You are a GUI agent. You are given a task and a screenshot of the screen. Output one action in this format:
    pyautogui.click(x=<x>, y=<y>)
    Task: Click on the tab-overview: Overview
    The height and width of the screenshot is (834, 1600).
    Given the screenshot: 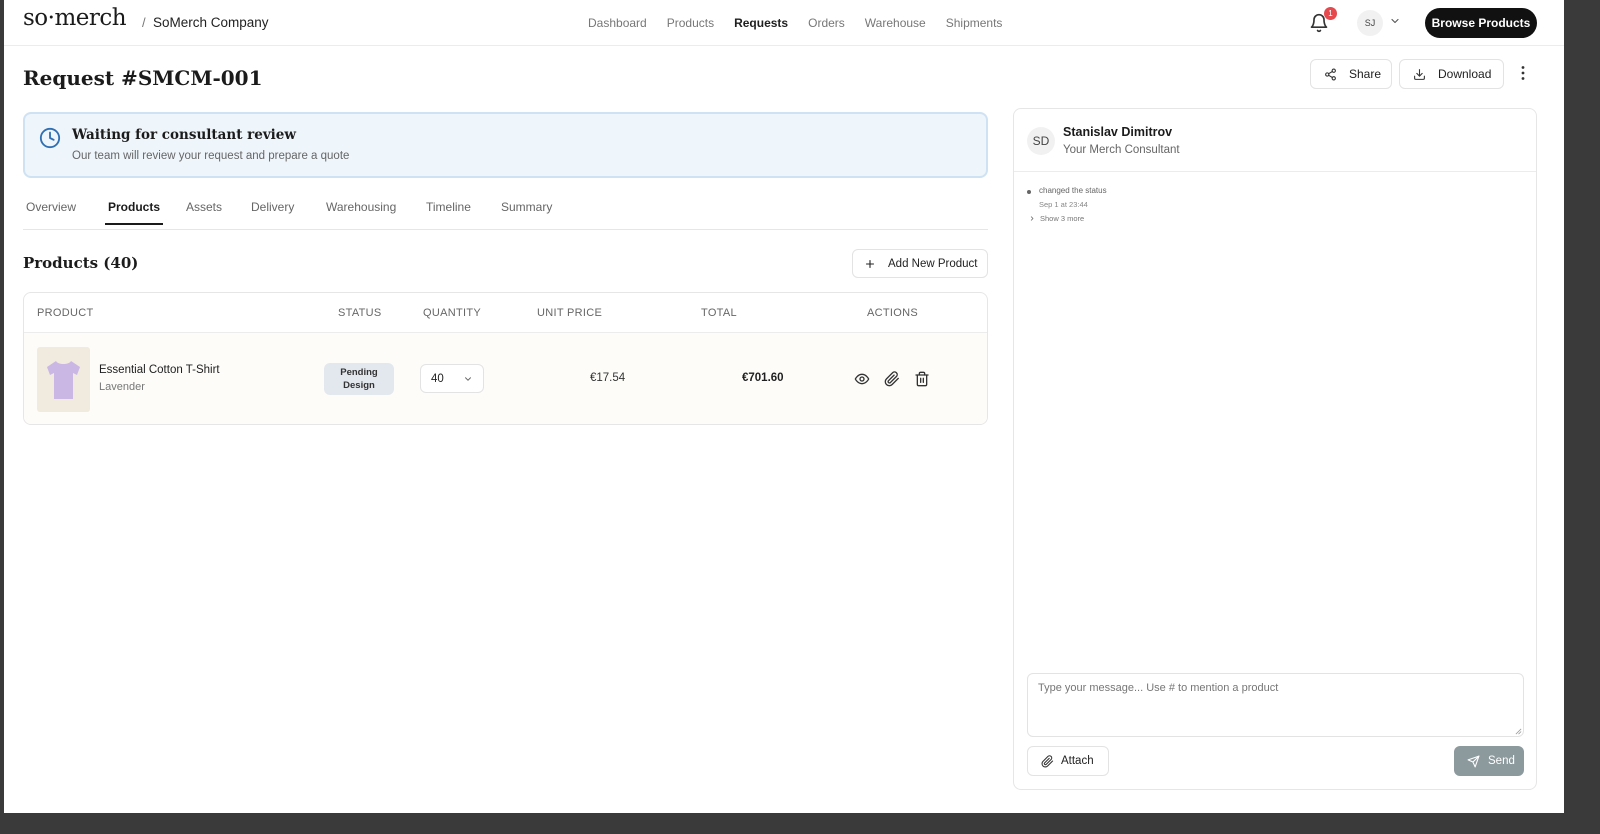 What is the action you would take?
    pyautogui.click(x=51, y=211)
    